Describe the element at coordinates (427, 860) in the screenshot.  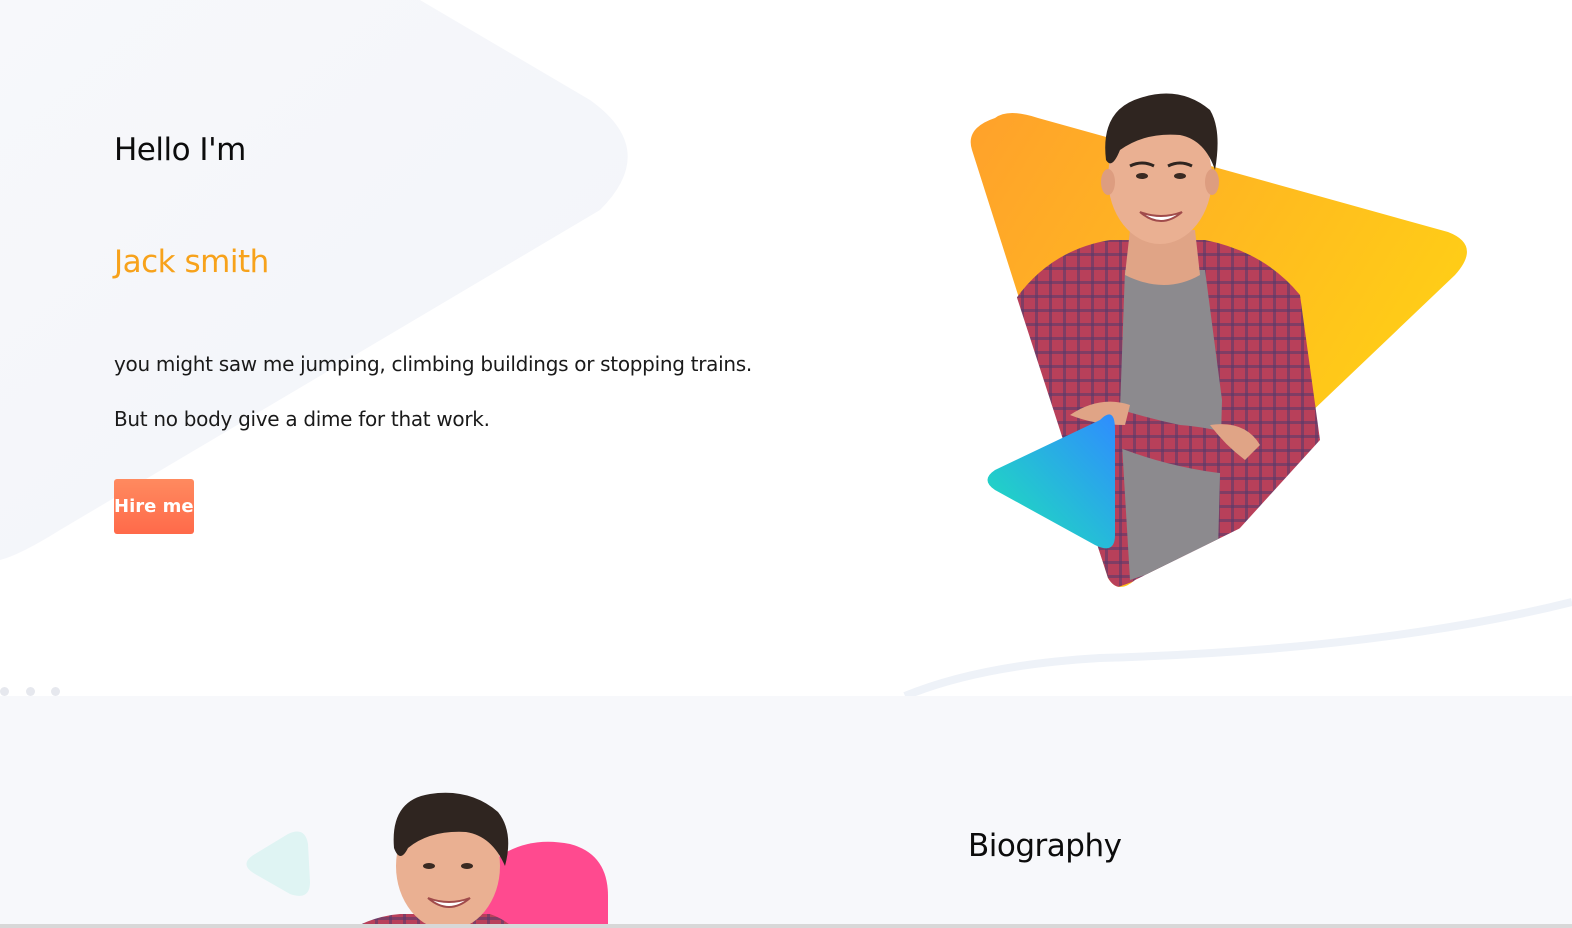
I see `biography-portrait-art` at that location.